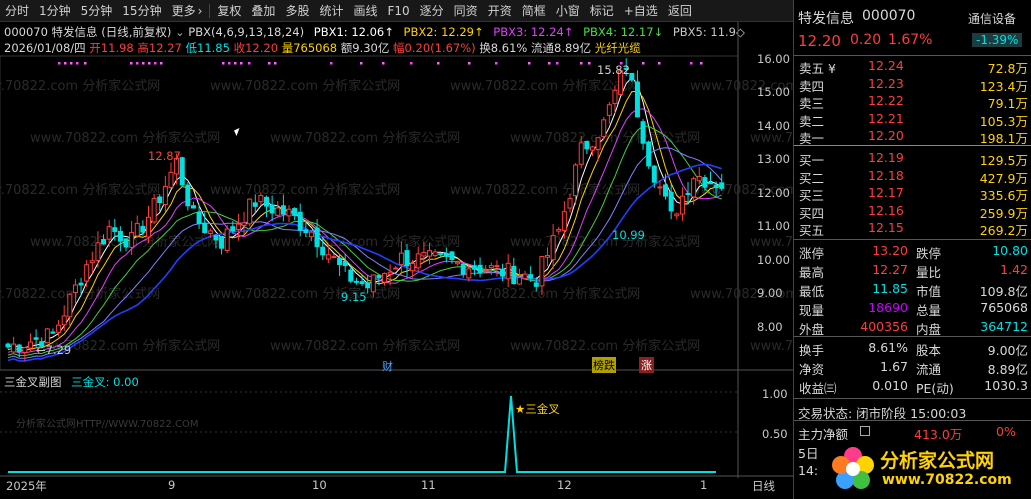 This screenshot has width=1031, height=499. Describe the element at coordinates (773, 126) in the screenshot. I see `y-tick-14: 14.00` at that location.